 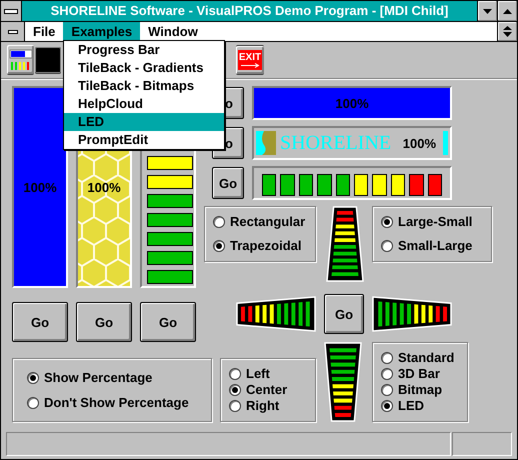 What do you see at coordinates (424, 358) in the screenshot?
I see `radio-button: Standard` at bounding box center [424, 358].